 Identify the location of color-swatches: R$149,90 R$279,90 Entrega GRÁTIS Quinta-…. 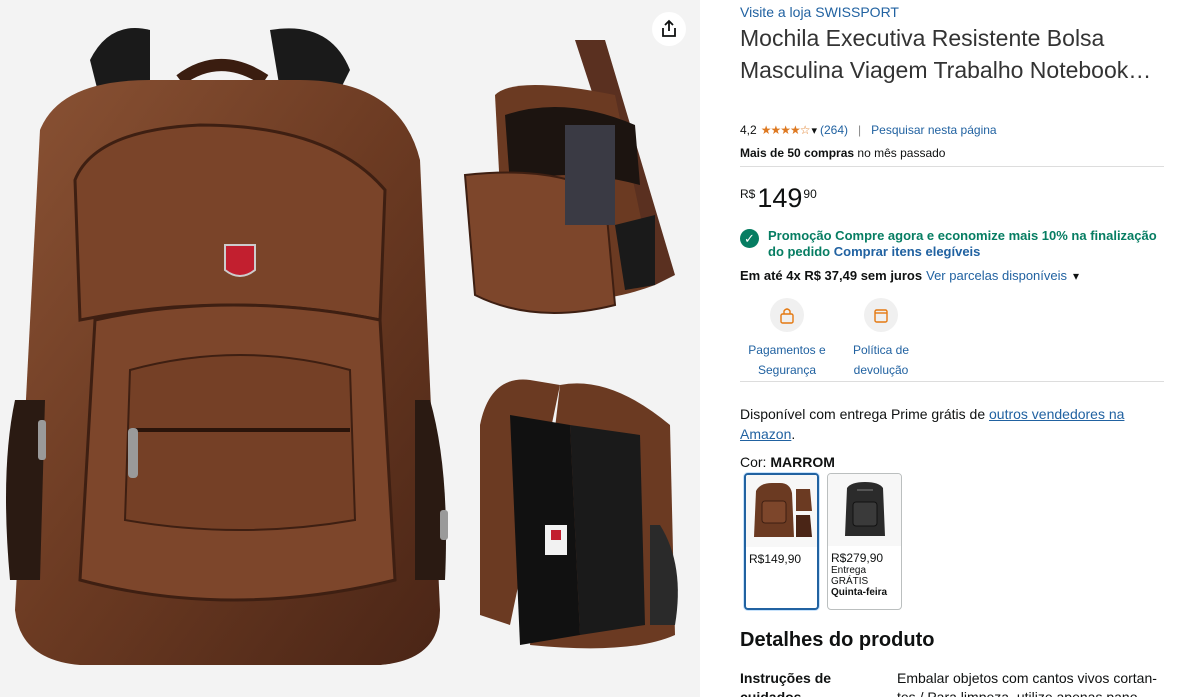
(827, 541).